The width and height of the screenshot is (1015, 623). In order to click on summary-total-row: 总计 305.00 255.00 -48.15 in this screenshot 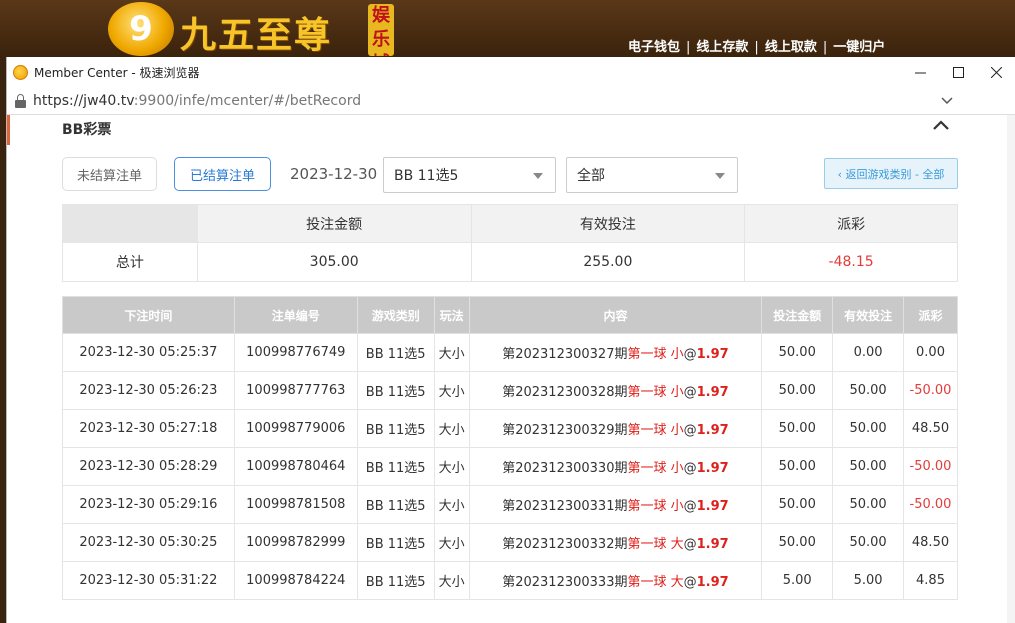, I will do `click(510, 262)`.